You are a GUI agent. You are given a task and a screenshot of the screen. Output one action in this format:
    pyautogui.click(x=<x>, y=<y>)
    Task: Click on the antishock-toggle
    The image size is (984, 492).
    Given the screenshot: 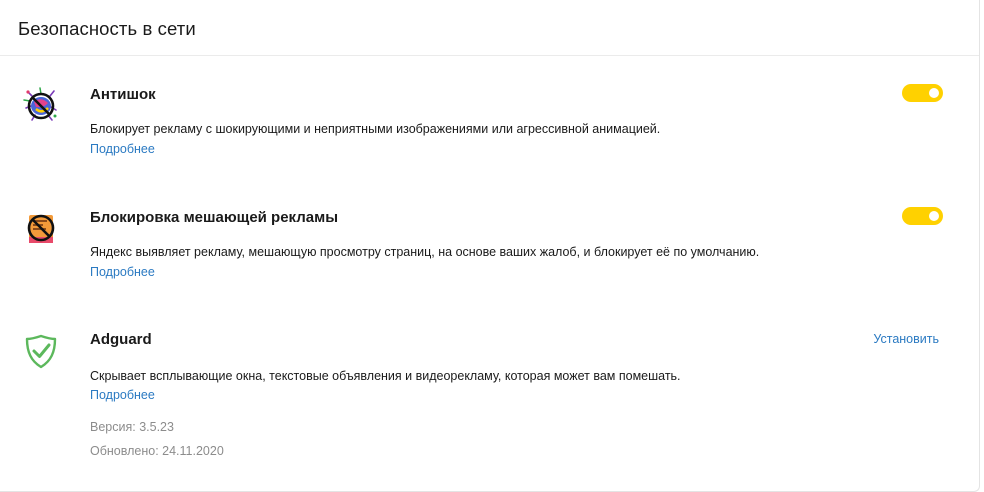 What is the action you would take?
    pyautogui.click(x=922, y=93)
    